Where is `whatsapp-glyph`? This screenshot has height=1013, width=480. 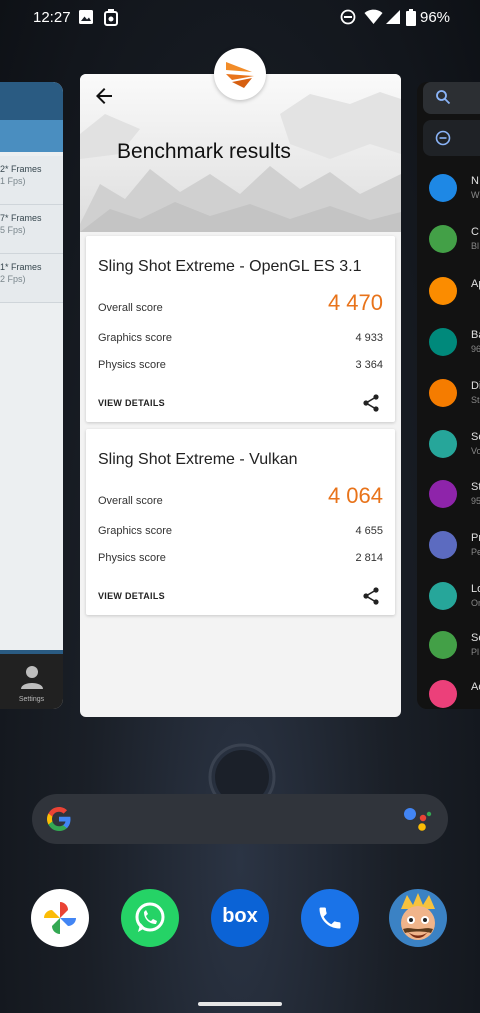
whatsapp-glyph is located at coordinates (150, 917).